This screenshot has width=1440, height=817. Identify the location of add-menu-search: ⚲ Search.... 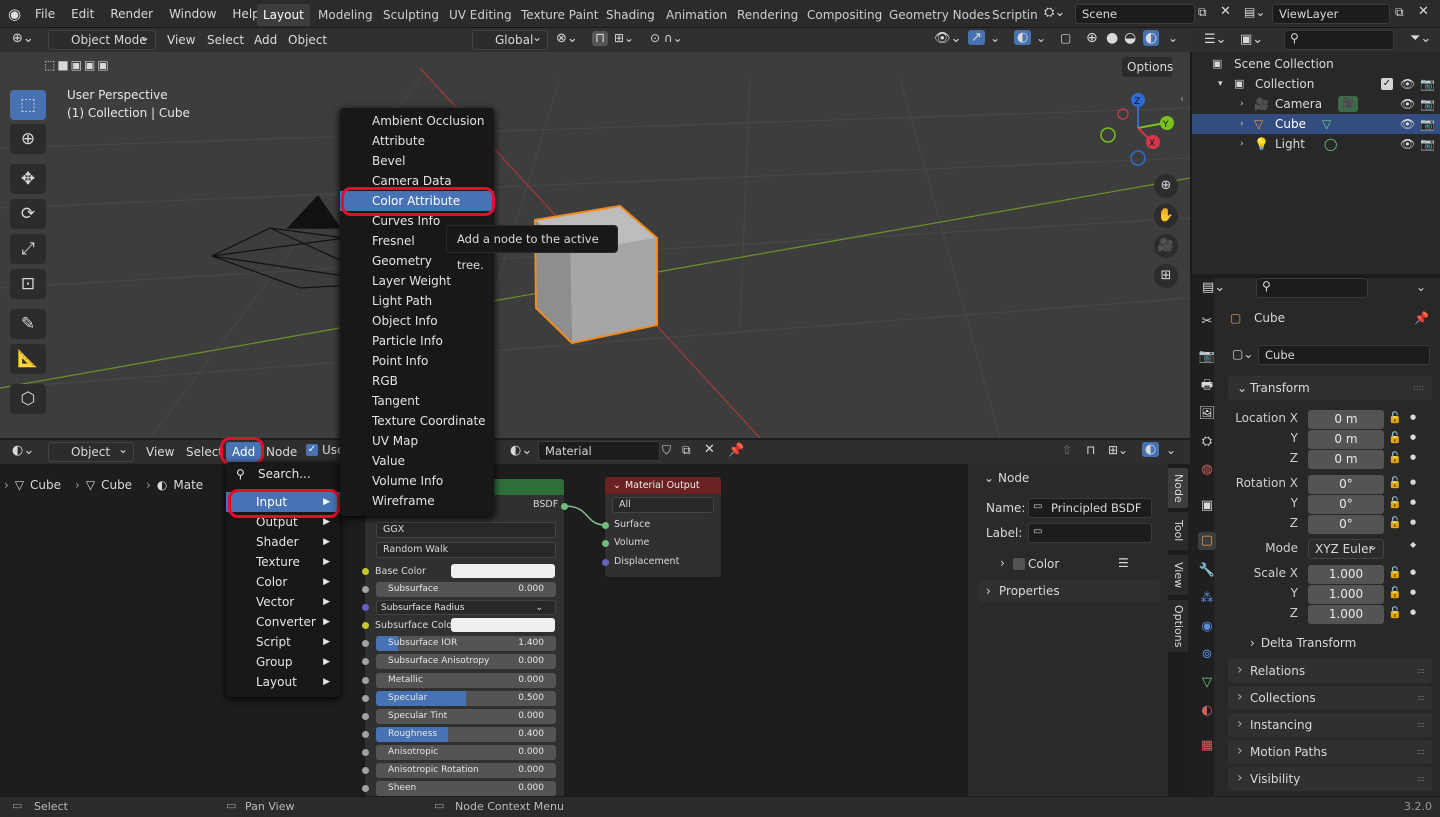
(283, 474).